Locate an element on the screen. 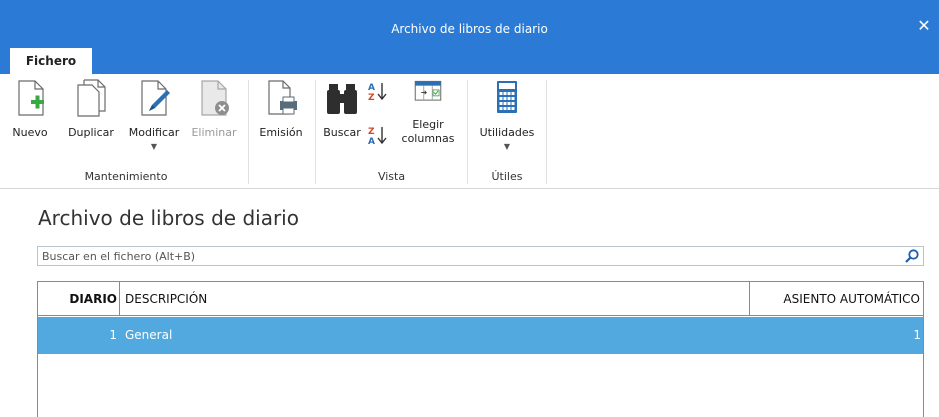  duplicar-button: Duplicar is located at coordinates (91, 109).